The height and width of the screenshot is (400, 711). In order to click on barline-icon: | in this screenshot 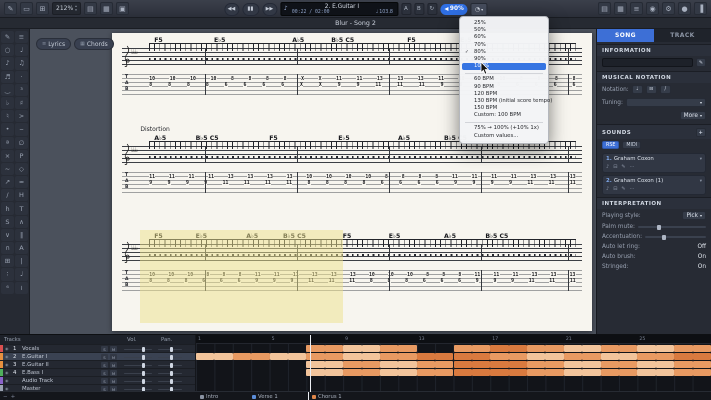, I will do `click(21, 261)`.